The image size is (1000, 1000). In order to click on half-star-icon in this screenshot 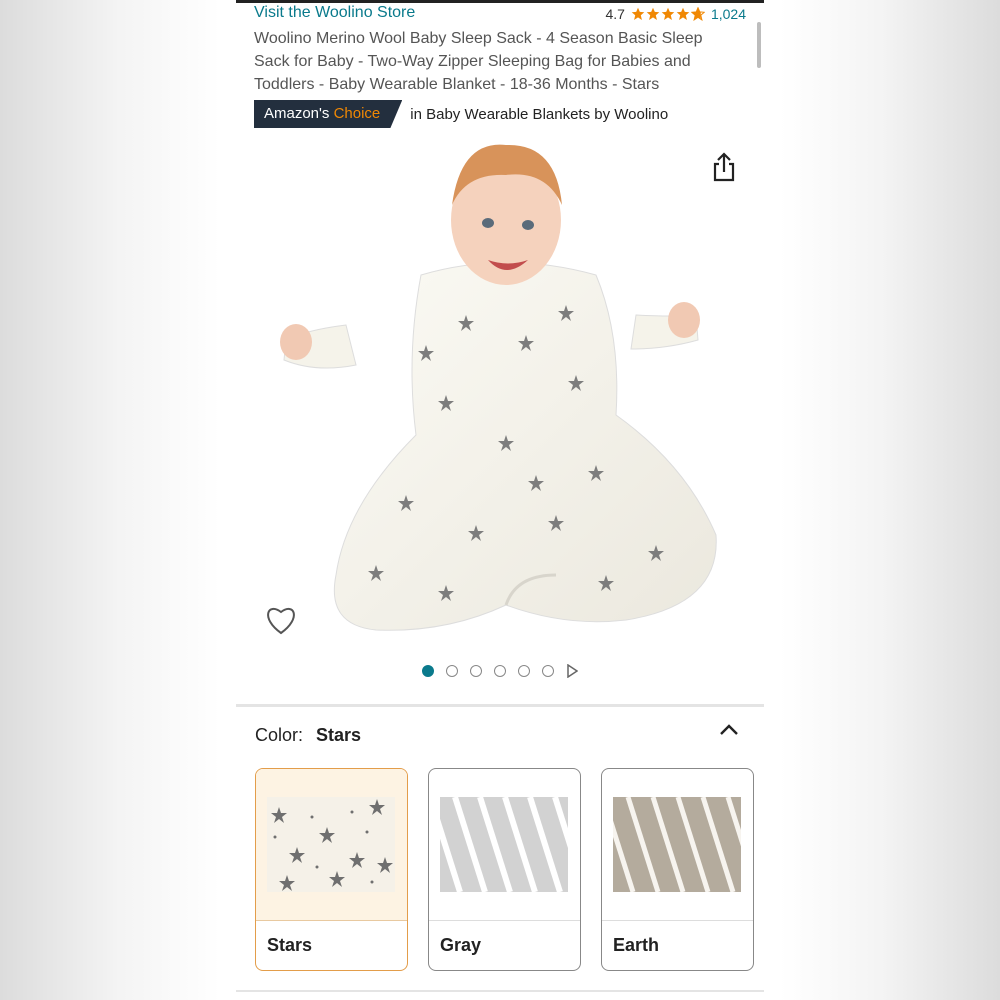, I will do `click(697, 14)`.